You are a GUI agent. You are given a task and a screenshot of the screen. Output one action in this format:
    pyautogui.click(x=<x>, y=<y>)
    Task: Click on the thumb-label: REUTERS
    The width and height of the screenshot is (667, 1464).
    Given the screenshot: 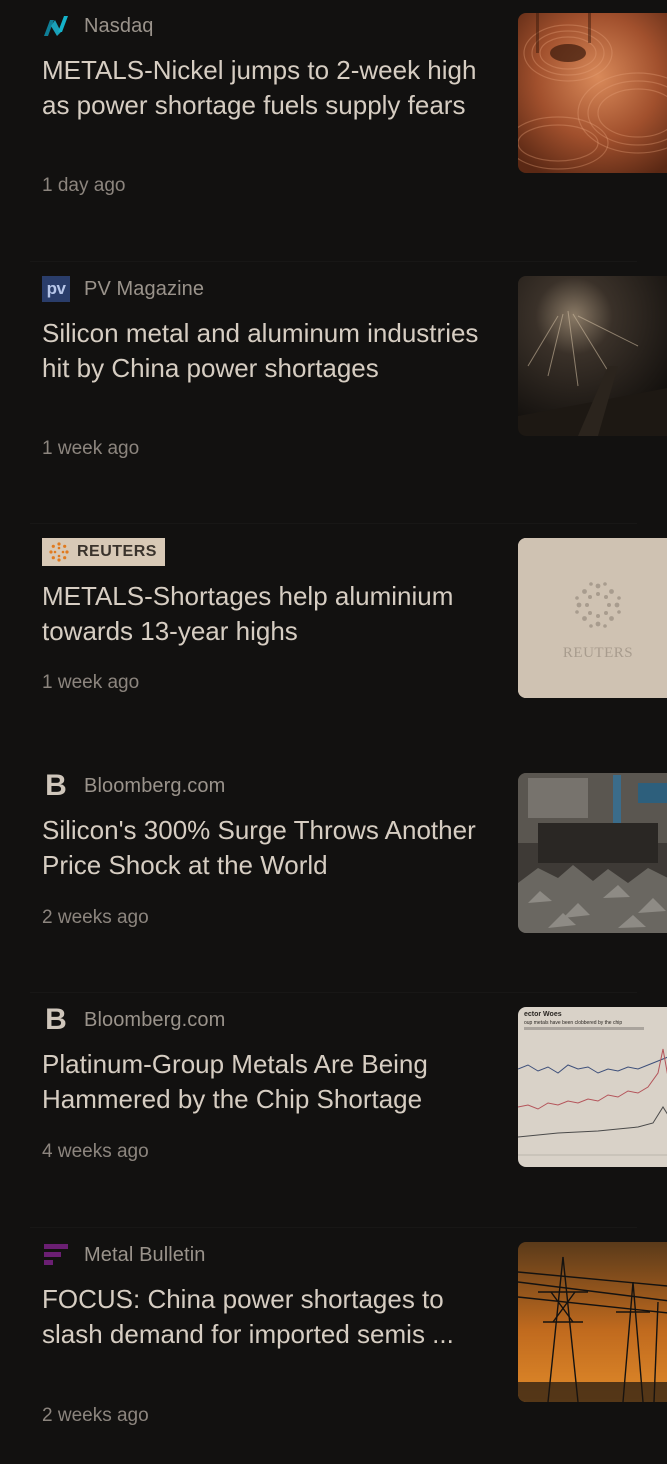 What is the action you would take?
    pyautogui.click(x=598, y=653)
    